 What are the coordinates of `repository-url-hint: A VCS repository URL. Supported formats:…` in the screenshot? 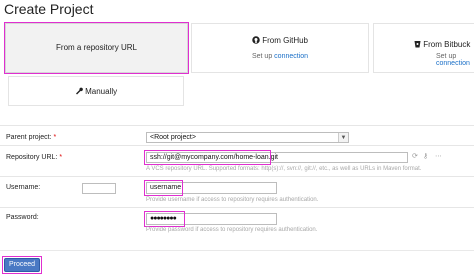 It's located at (284, 169).